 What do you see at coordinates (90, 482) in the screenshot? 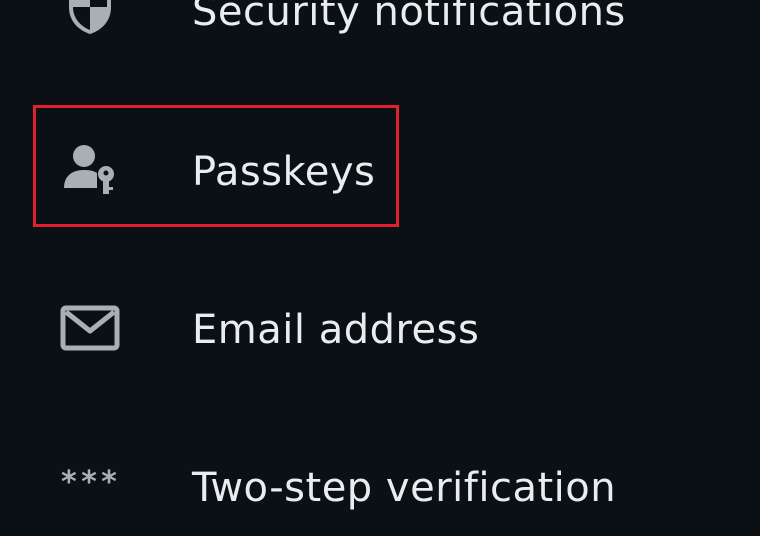
I see `asterisks-icon: ***` at bounding box center [90, 482].